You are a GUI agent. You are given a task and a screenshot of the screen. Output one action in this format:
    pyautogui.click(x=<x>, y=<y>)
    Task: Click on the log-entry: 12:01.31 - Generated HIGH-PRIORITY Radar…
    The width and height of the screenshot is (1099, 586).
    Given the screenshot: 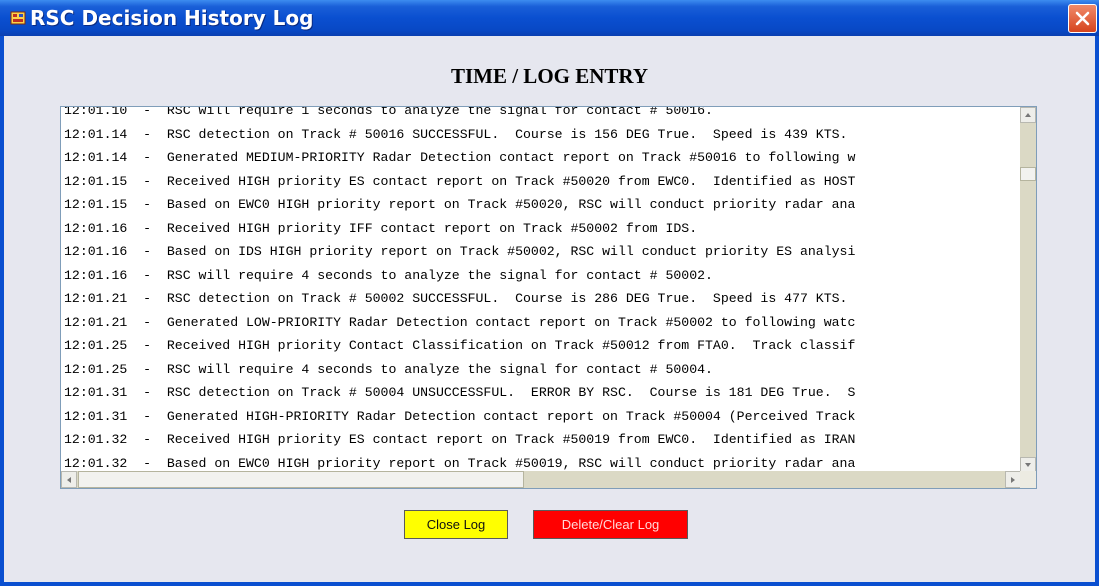 What is the action you would take?
    pyautogui.click(x=460, y=416)
    